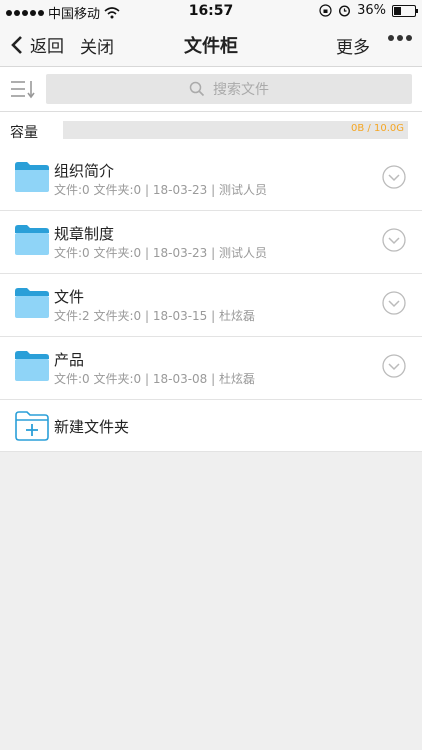 This screenshot has height=750, width=422. What do you see at coordinates (47, 47) in the screenshot?
I see `back-label: 返回` at bounding box center [47, 47].